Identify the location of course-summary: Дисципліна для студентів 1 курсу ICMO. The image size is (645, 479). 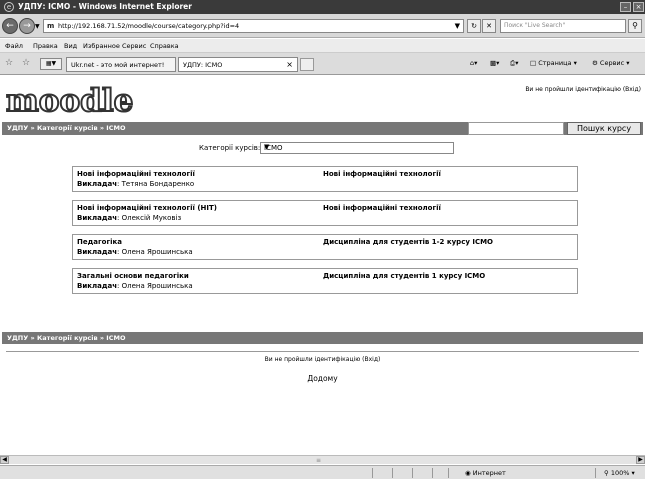
(404, 276).